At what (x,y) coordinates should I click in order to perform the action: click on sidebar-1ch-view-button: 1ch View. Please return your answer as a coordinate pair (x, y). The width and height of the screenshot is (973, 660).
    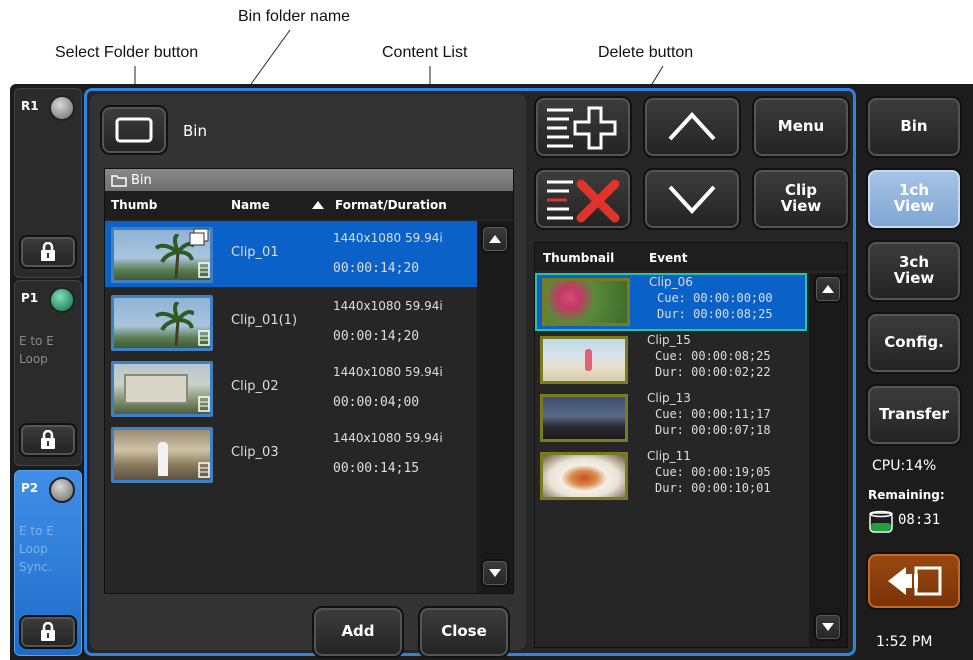
    Looking at the image, I should click on (914, 199).